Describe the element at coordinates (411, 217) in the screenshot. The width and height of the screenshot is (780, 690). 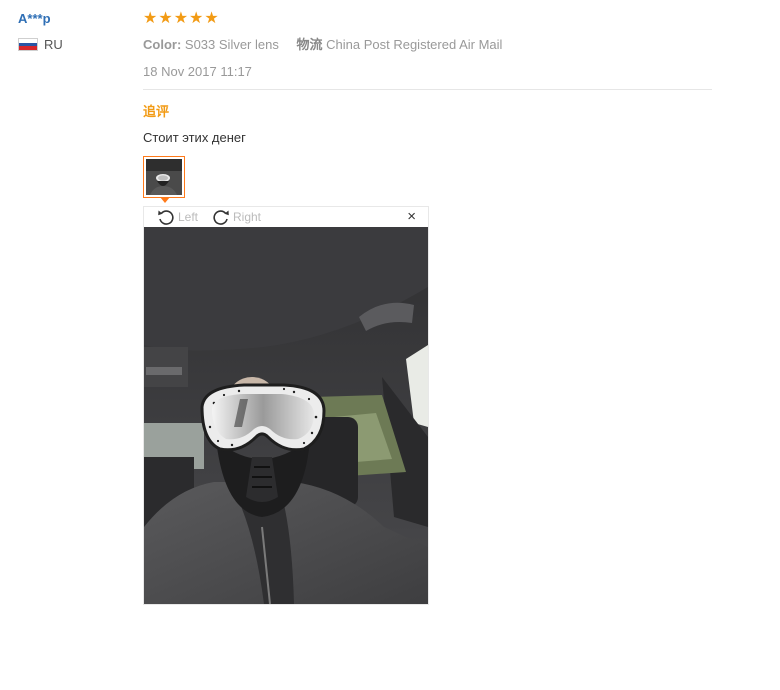
I see `close-icon: ×` at that location.